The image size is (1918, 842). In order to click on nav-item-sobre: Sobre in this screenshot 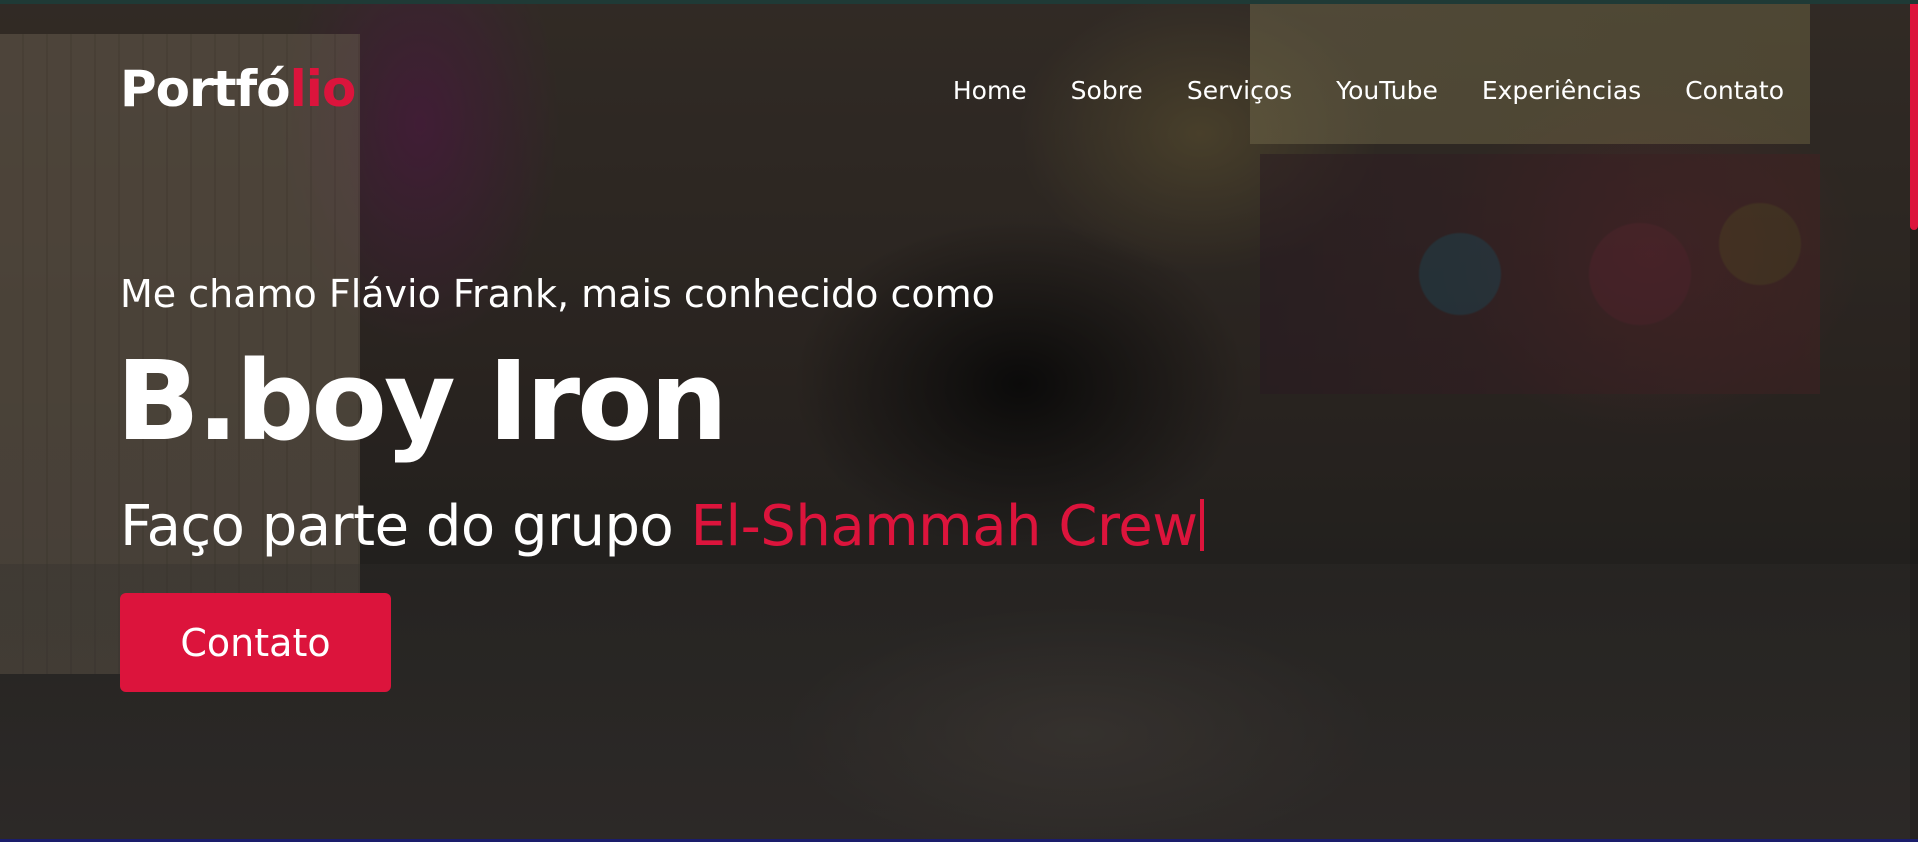, I will do `click(1107, 90)`.